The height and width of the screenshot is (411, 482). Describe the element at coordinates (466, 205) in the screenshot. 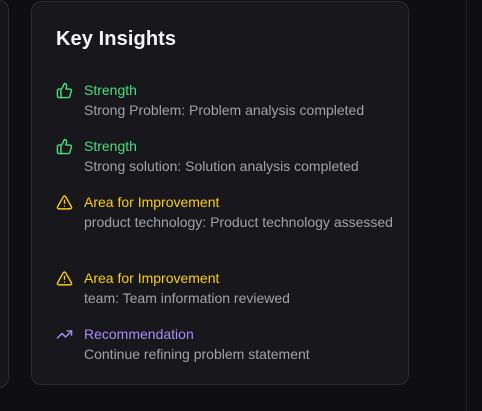

I see `right-panel-divider` at that location.